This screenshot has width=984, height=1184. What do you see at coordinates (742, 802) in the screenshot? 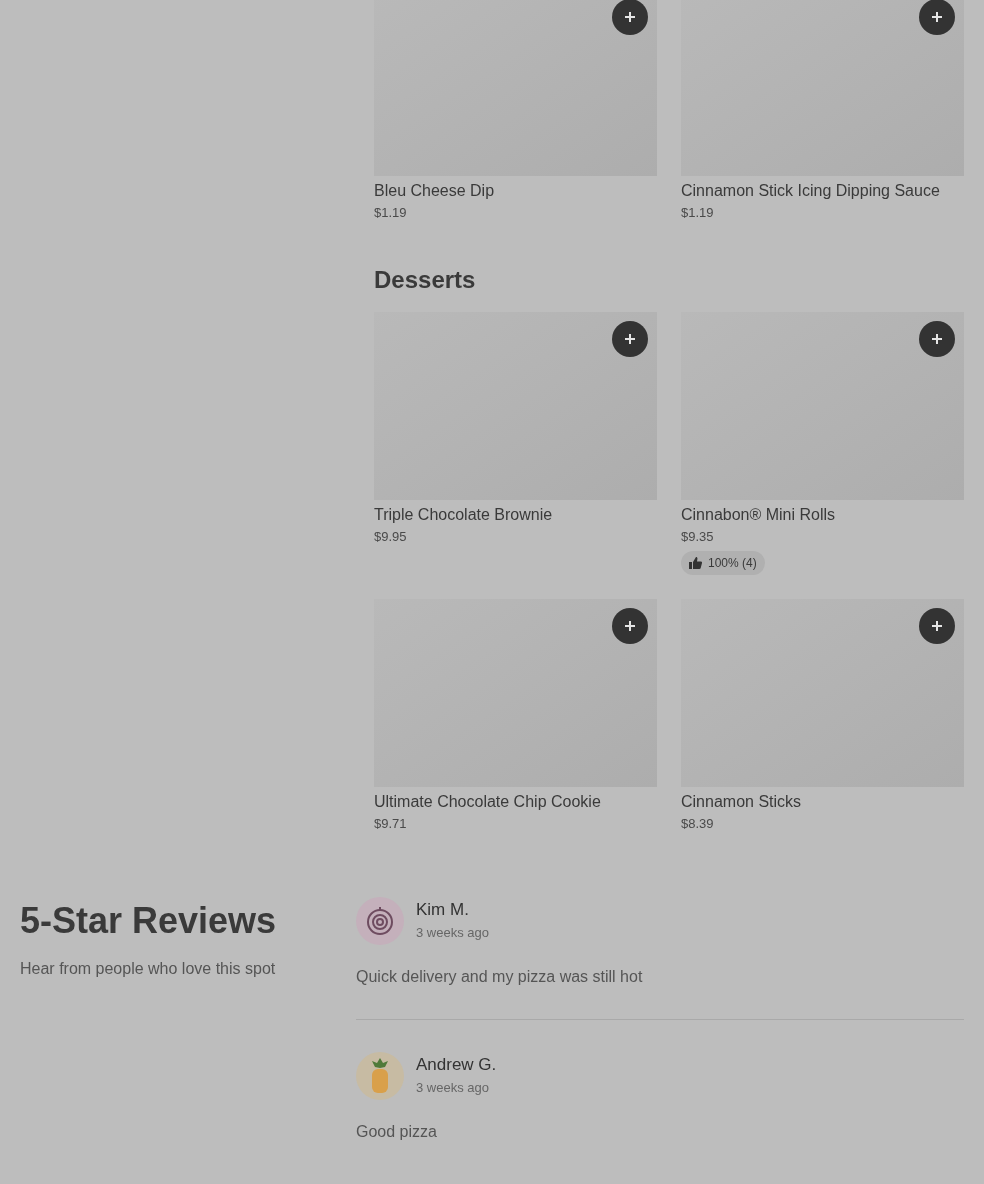
I see `item-name: Cinnamon Sticks` at bounding box center [742, 802].